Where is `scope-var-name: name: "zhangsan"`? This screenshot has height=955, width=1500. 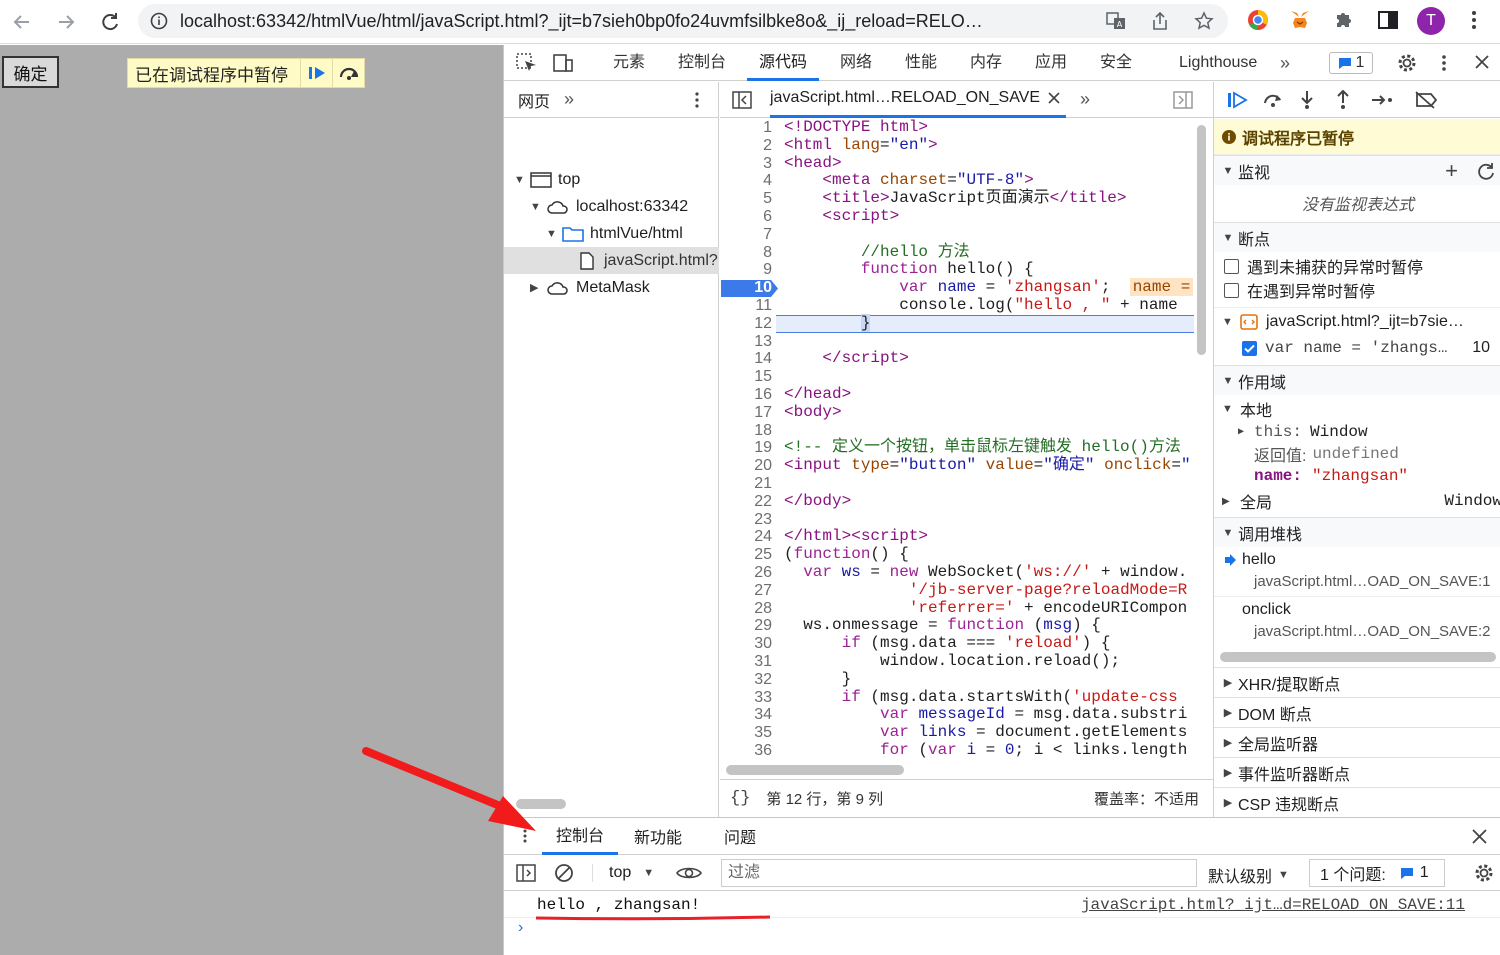
scope-var-name: name: "zhangsan" is located at coordinates (1357, 476).